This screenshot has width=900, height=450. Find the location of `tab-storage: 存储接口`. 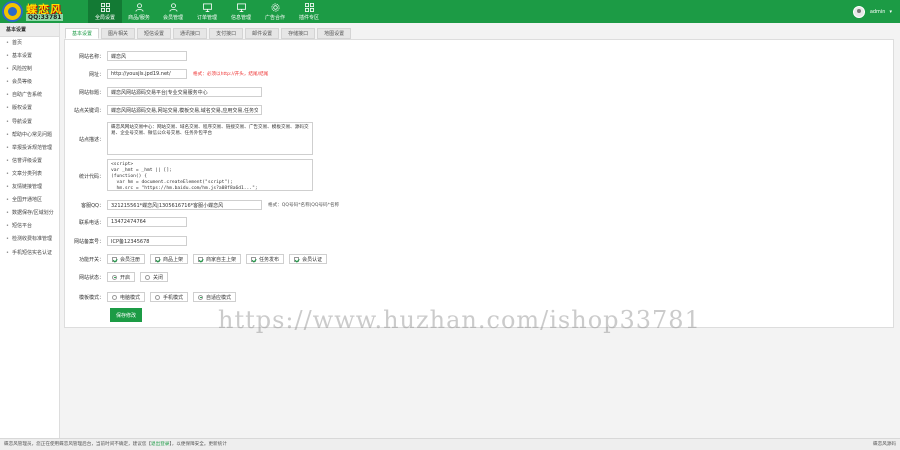

tab-storage: 存储接口 is located at coordinates (298, 33).